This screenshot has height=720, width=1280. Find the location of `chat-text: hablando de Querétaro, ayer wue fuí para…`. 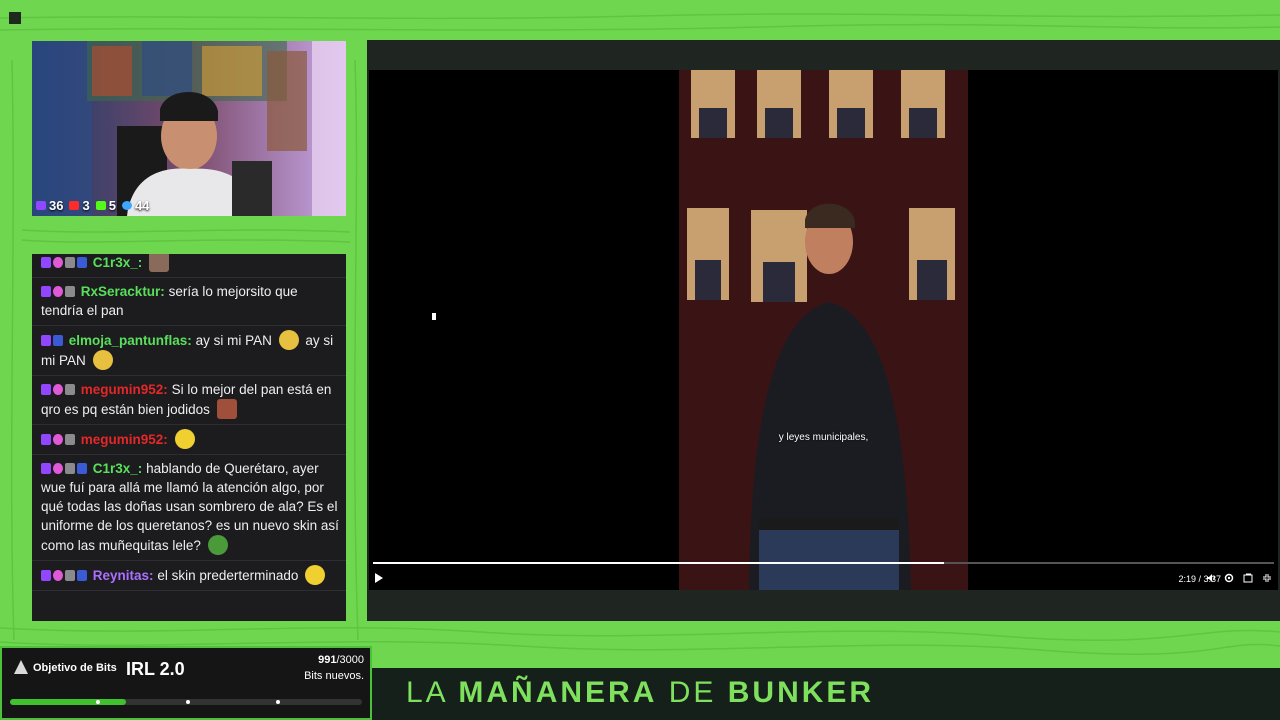

chat-text: hablando de Querétaro, ayer wue fuí para… is located at coordinates (190, 507).